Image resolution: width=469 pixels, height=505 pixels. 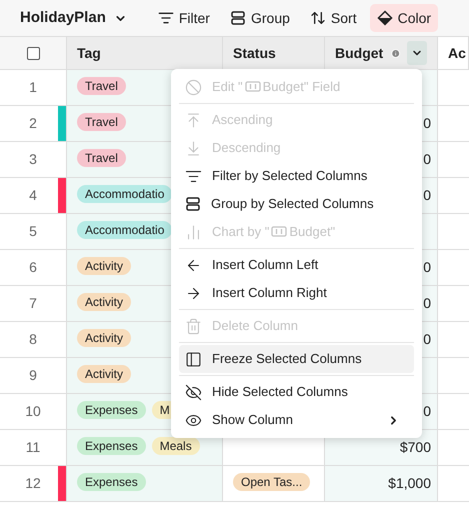 What do you see at coordinates (333, 18) in the screenshot?
I see `toolbar-button: Sort` at bounding box center [333, 18].